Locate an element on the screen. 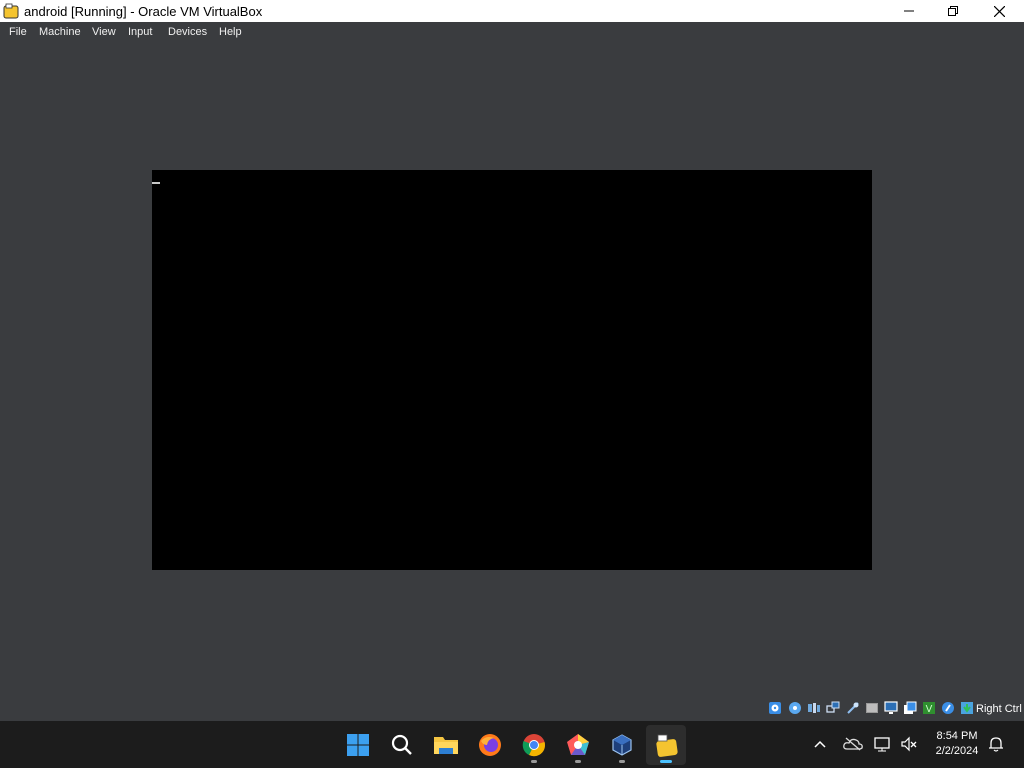 Image resolution: width=1024 pixels, height=768 pixels. close-icon is located at coordinates (999, 11).